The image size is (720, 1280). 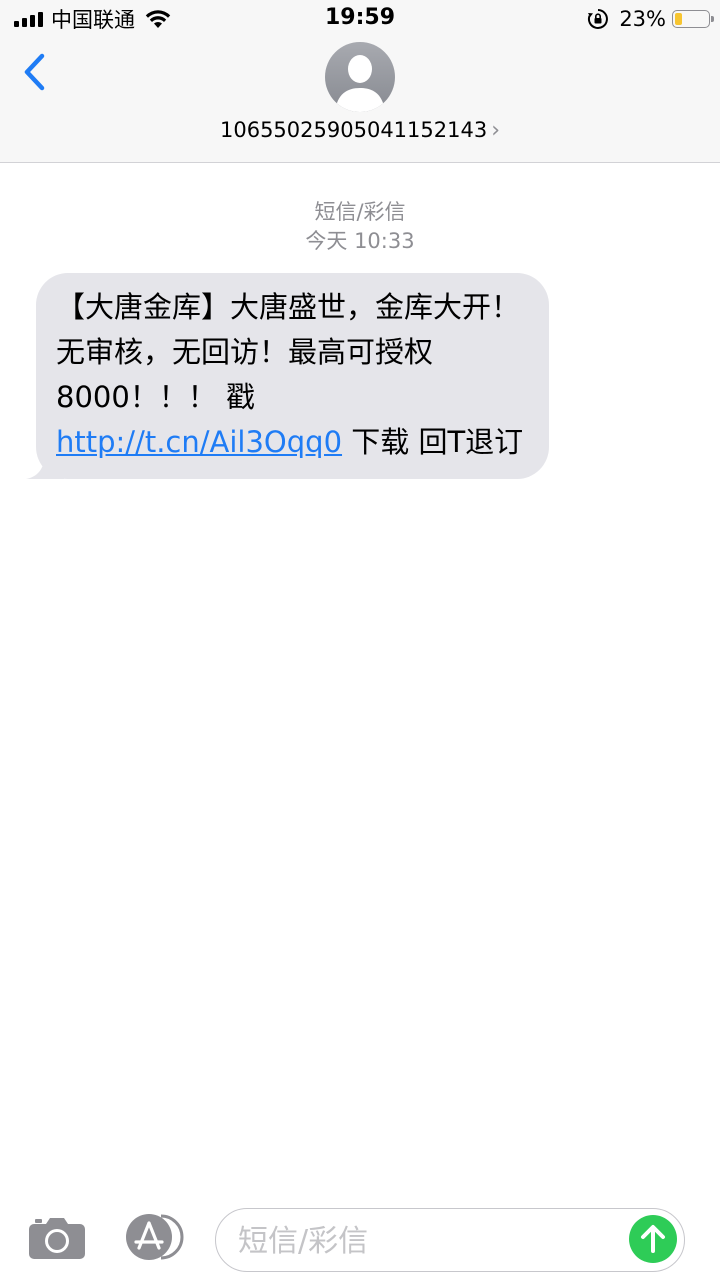 What do you see at coordinates (353, 130) in the screenshot?
I see `contact-number: 10655025905041152143` at bounding box center [353, 130].